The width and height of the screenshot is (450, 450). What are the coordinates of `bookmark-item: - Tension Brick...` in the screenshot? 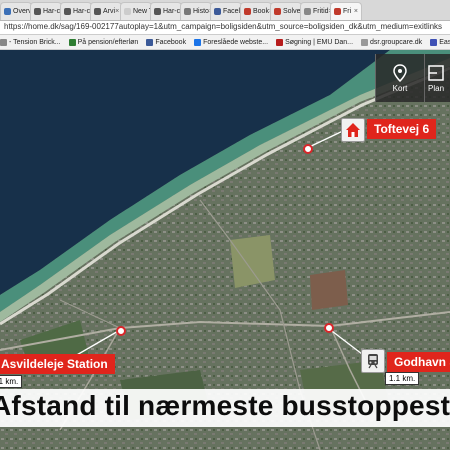 It's located at (30, 42).